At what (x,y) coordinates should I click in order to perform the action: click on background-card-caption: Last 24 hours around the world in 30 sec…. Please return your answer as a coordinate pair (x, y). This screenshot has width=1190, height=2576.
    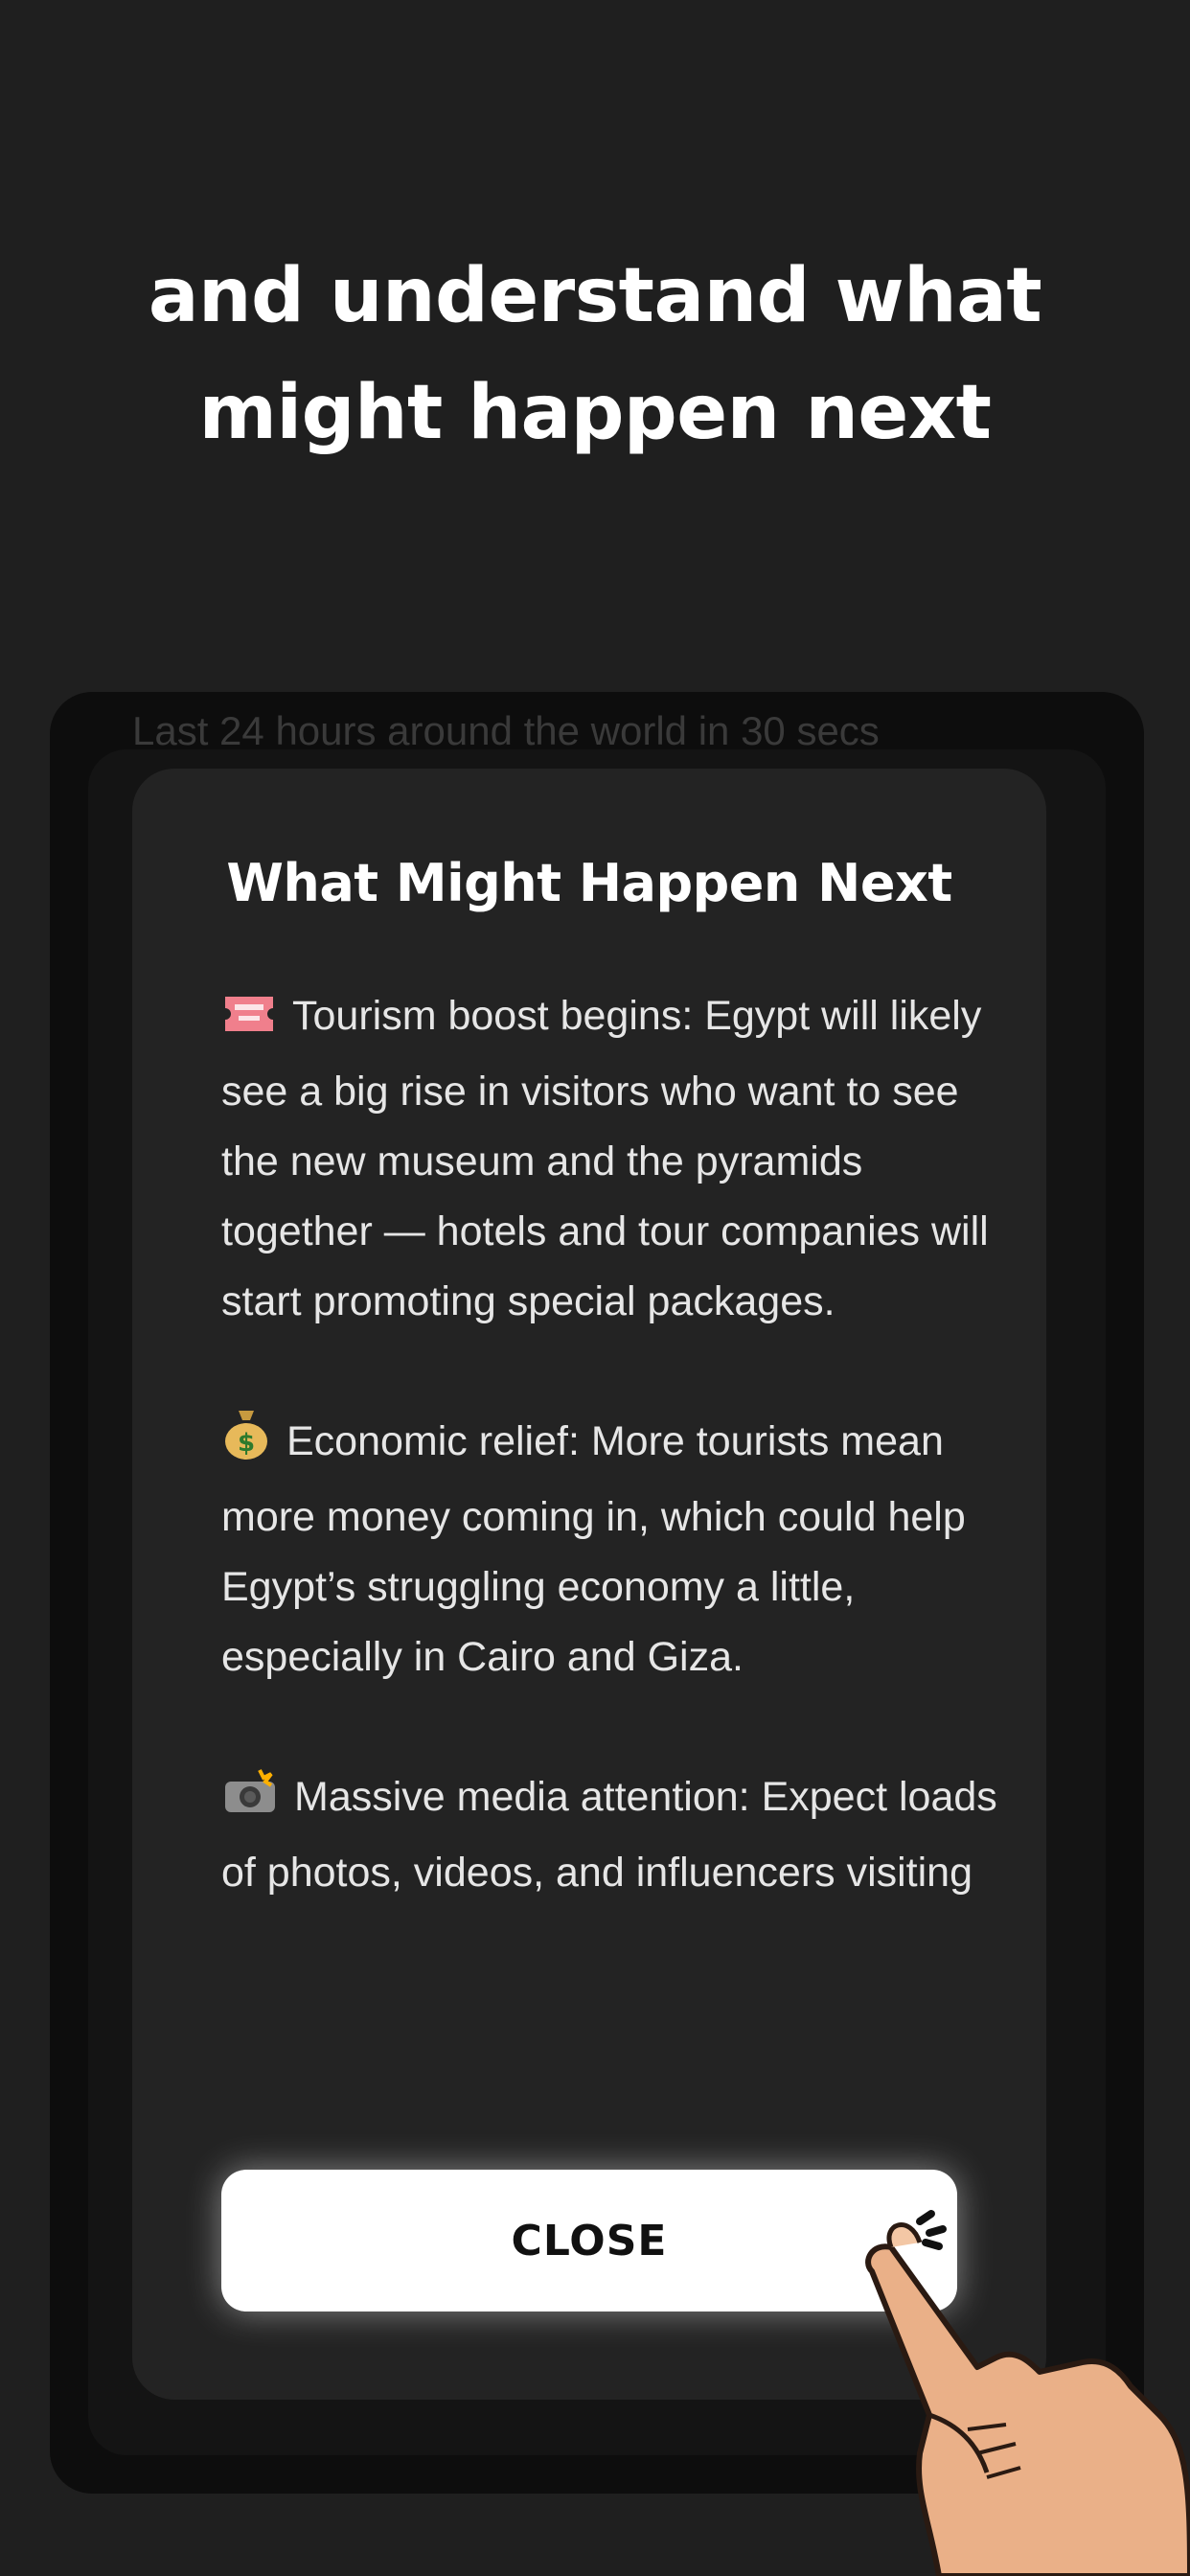
    Looking at the image, I should click on (506, 731).